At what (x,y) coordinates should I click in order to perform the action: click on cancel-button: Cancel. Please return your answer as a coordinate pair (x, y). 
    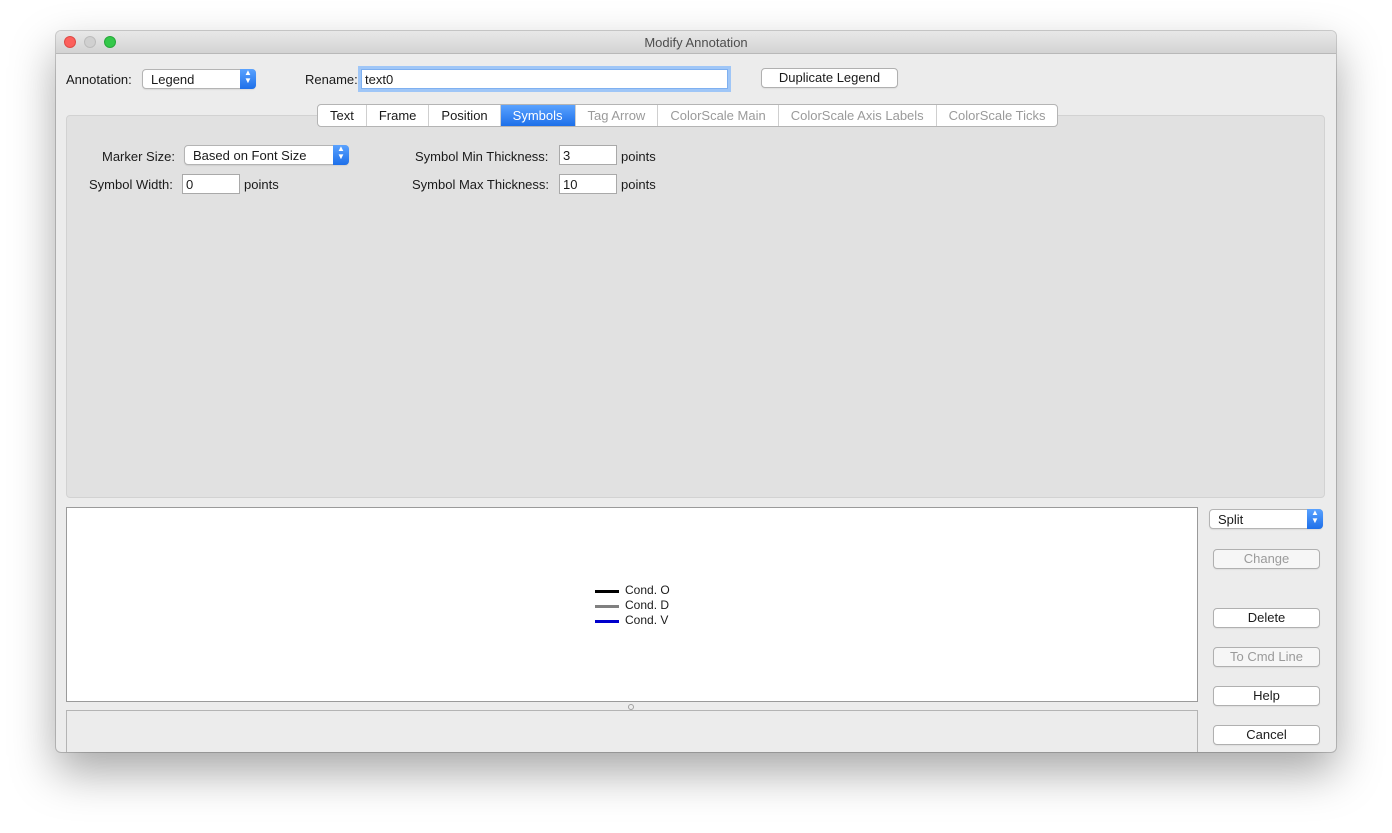
    Looking at the image, I should click on (1266, 735).